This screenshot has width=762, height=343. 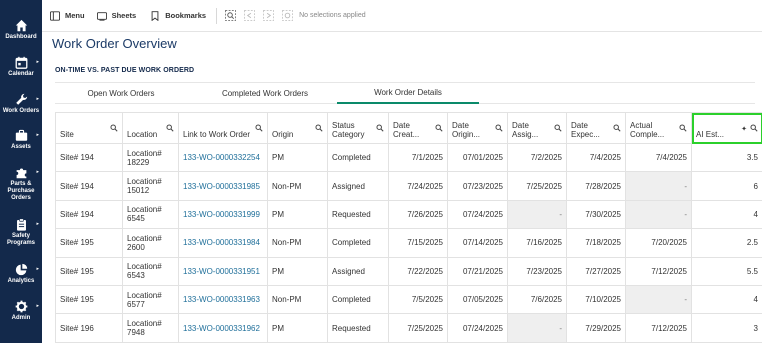 What do you see at coordinates (20, 239) in the screenshot?
I see `sidebar-item-label: Safety Programs` at bounding box center [20, 239].